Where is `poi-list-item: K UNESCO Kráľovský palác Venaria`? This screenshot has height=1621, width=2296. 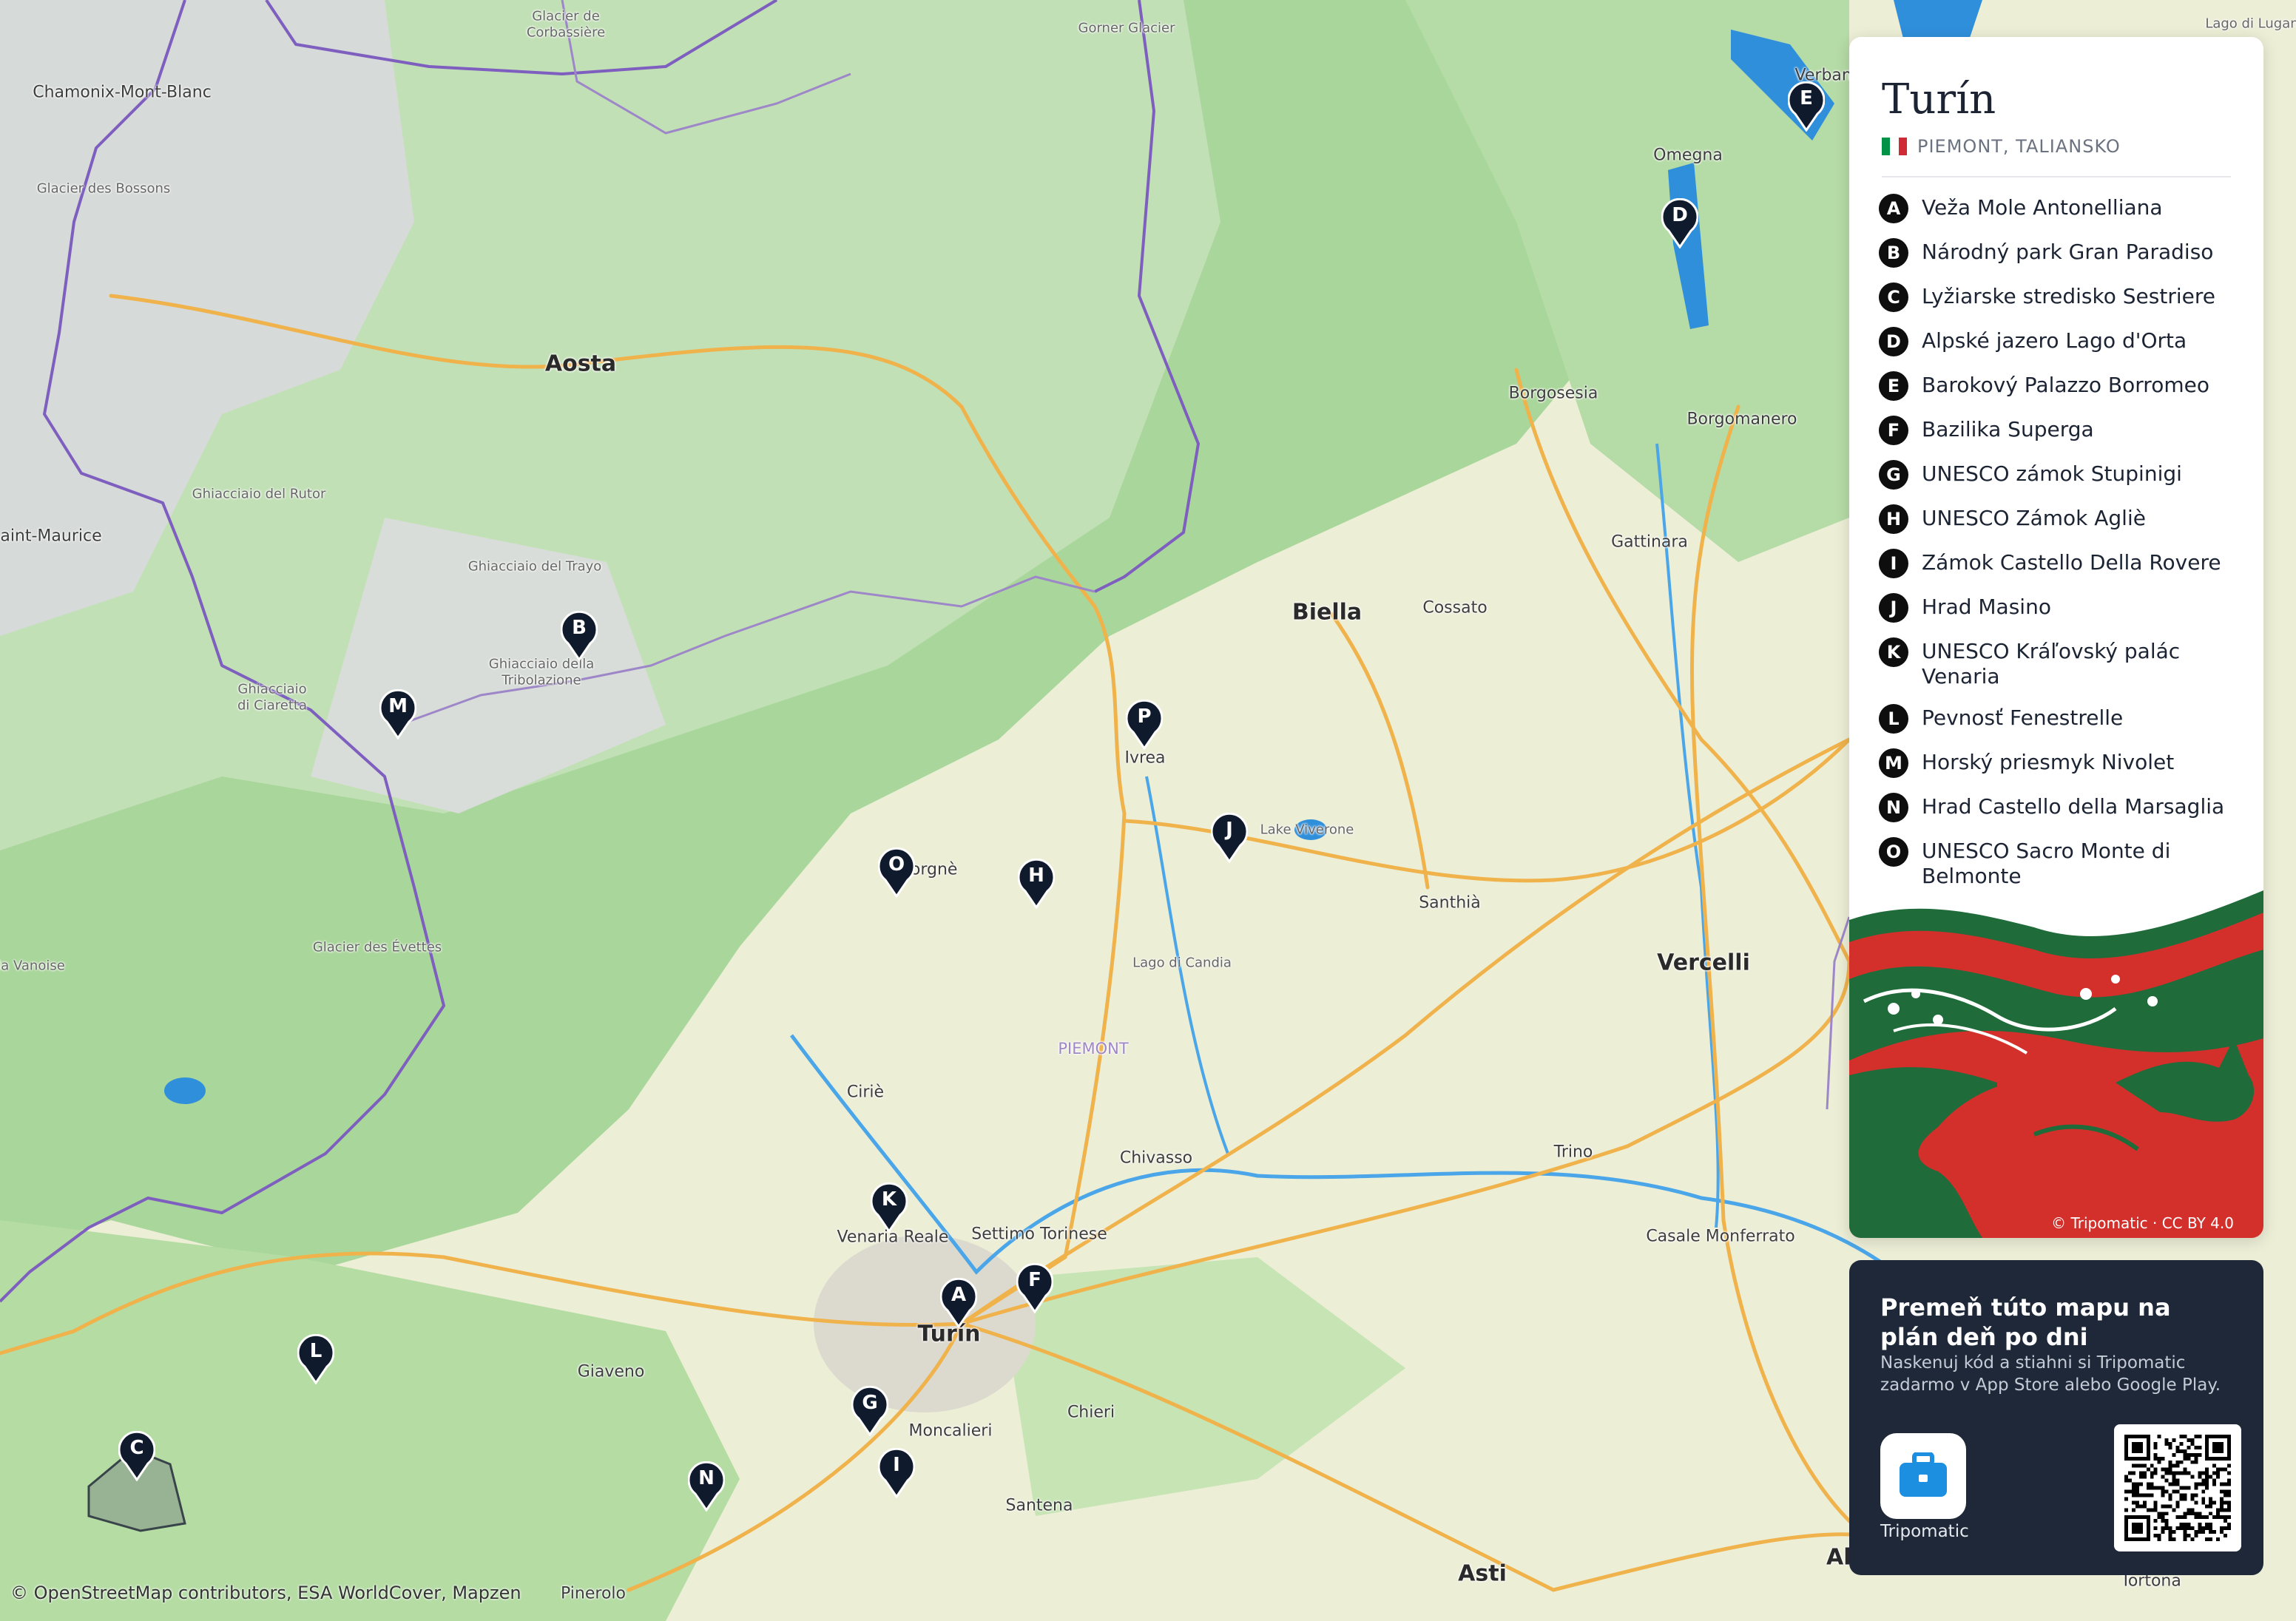 poi-list-item: K UNESCO Kráľovský palác Venaria is located at coordinates (2060, 663).